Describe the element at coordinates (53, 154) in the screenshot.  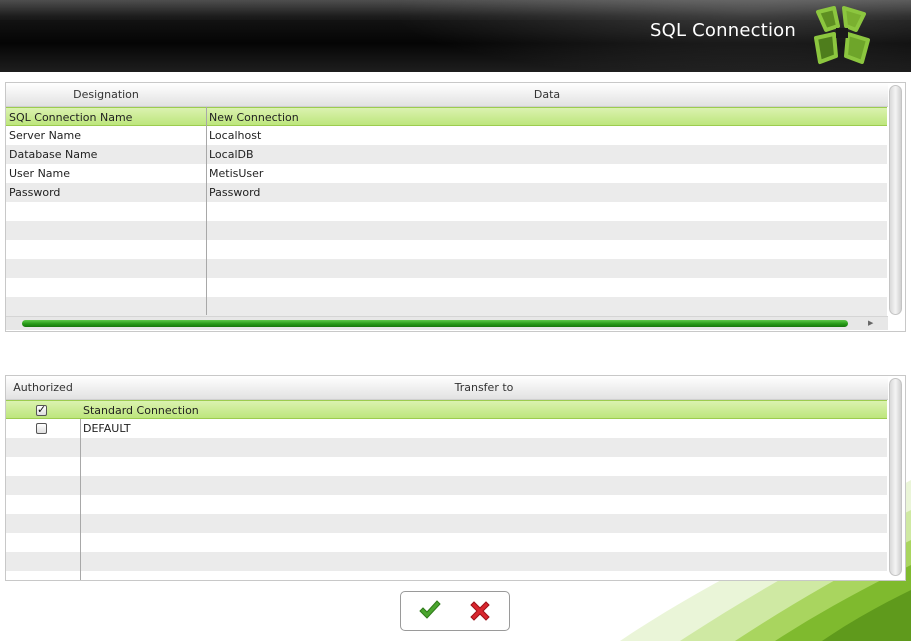
I see `cell-designation: Database Name` at that location.